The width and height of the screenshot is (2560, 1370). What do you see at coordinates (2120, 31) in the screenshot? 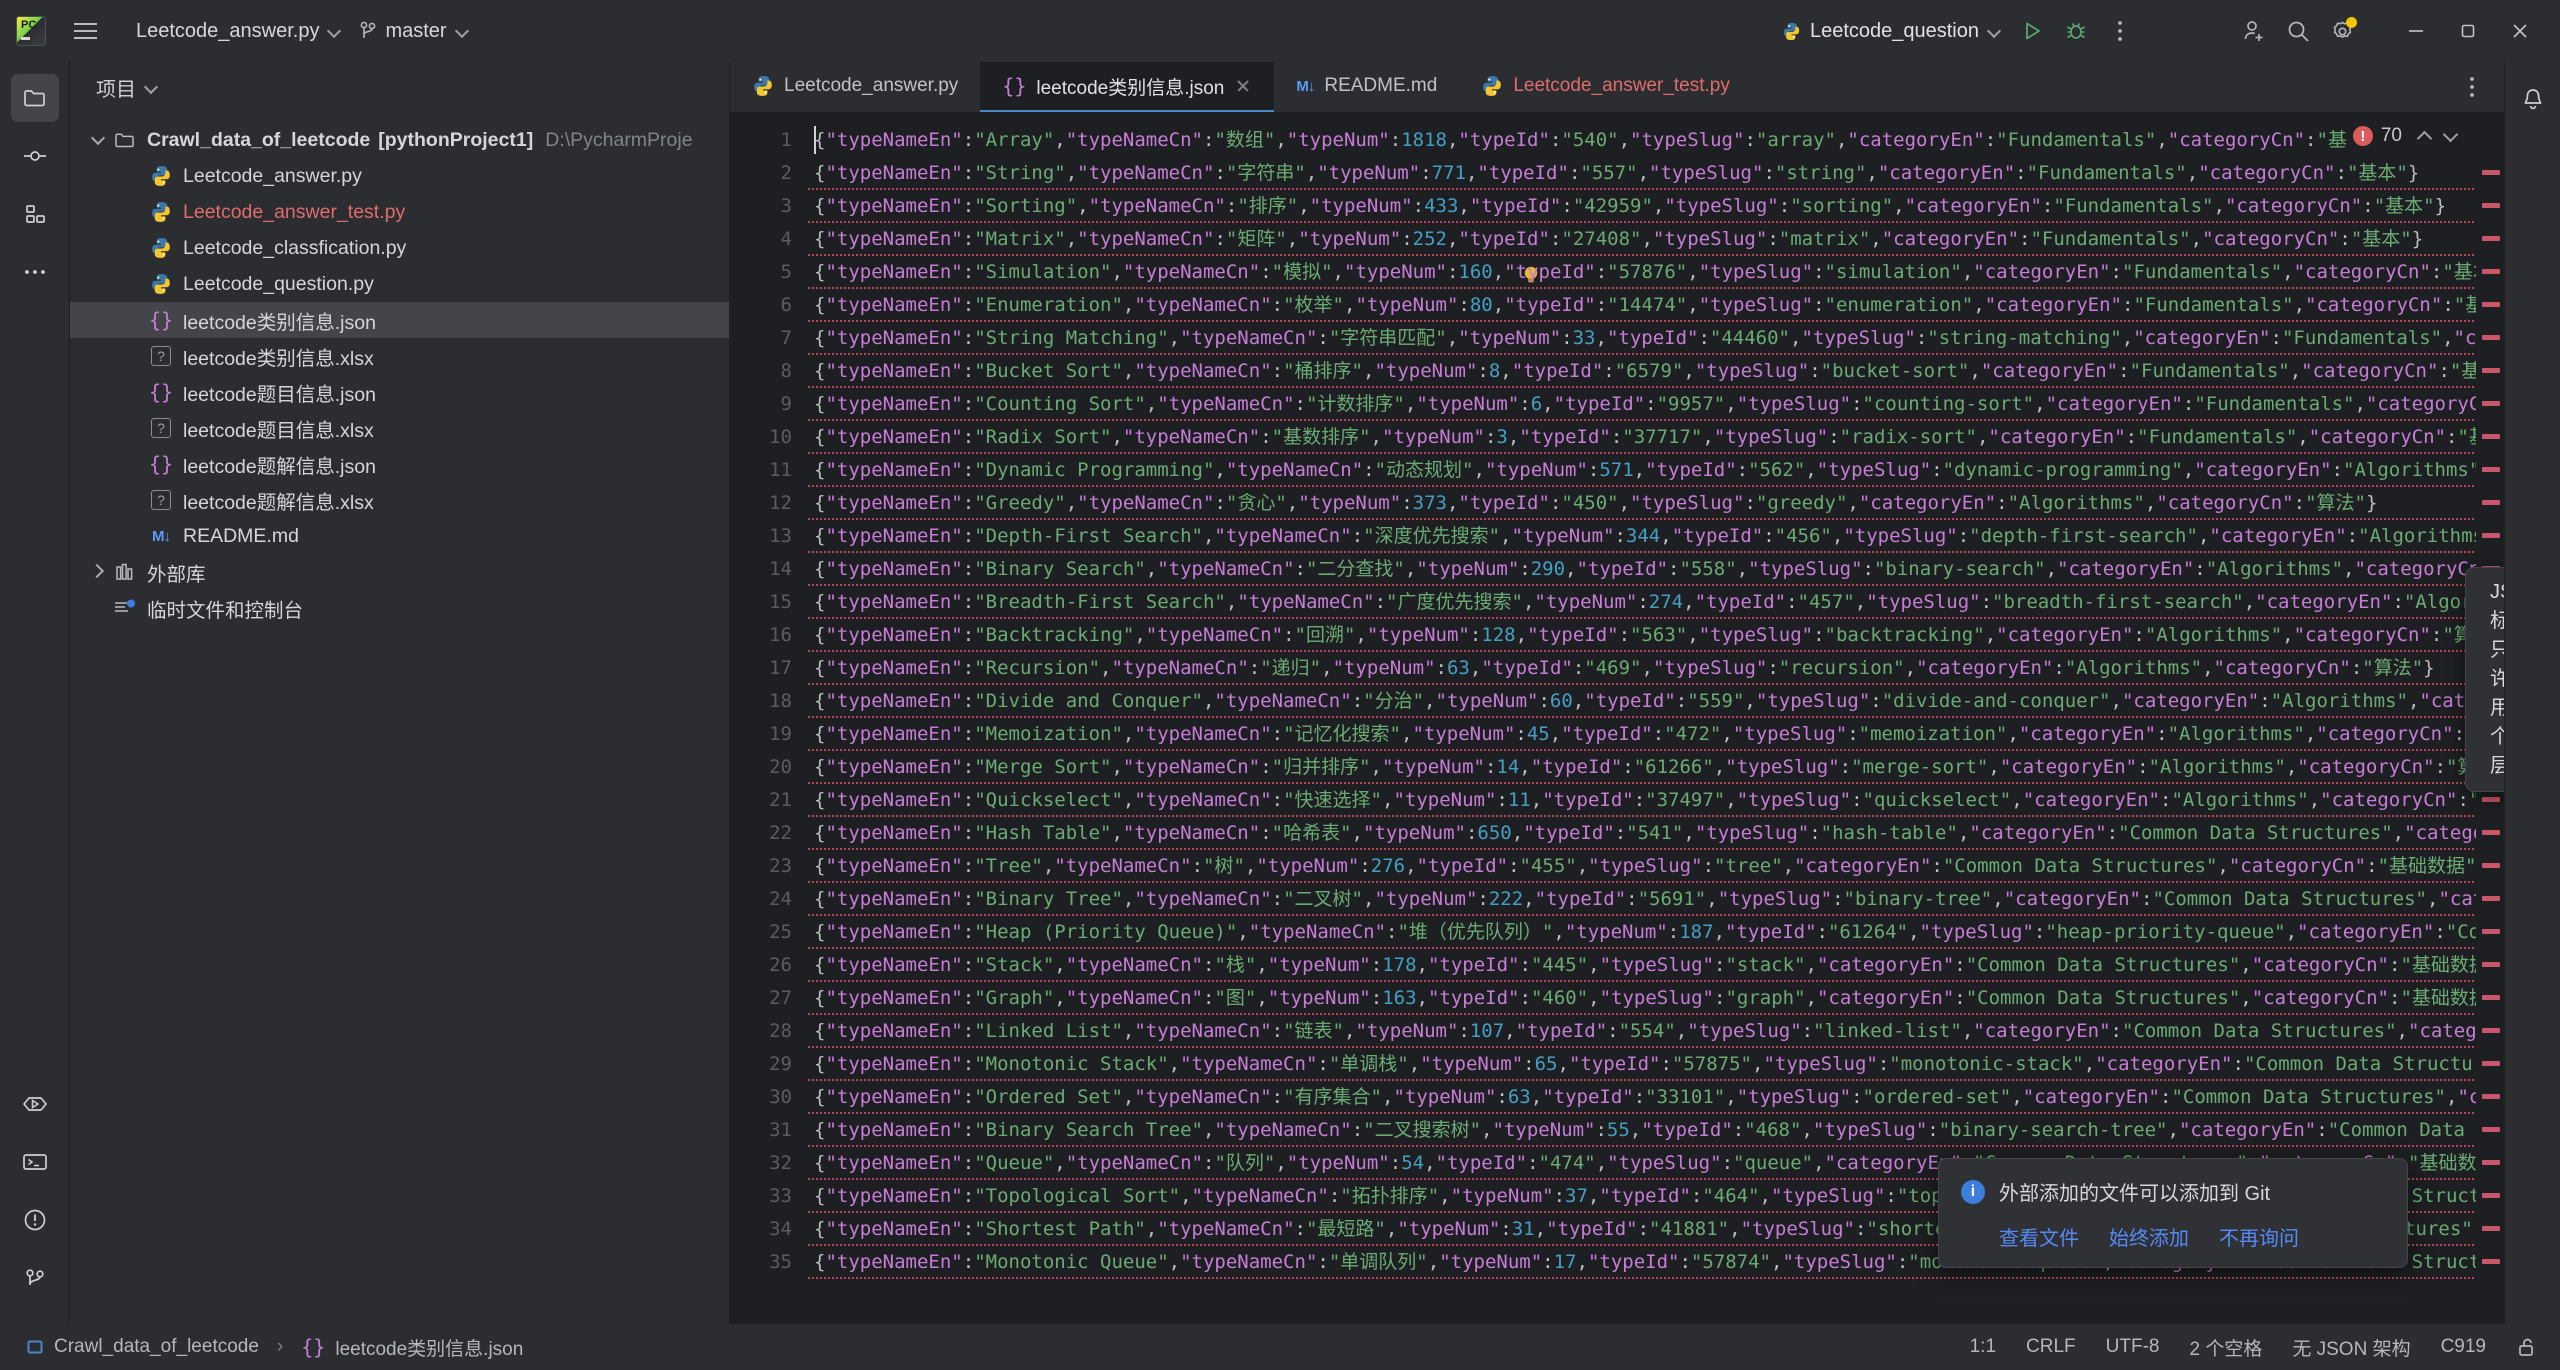
I see `more-actions-button` at bounding box center [2120, 31].